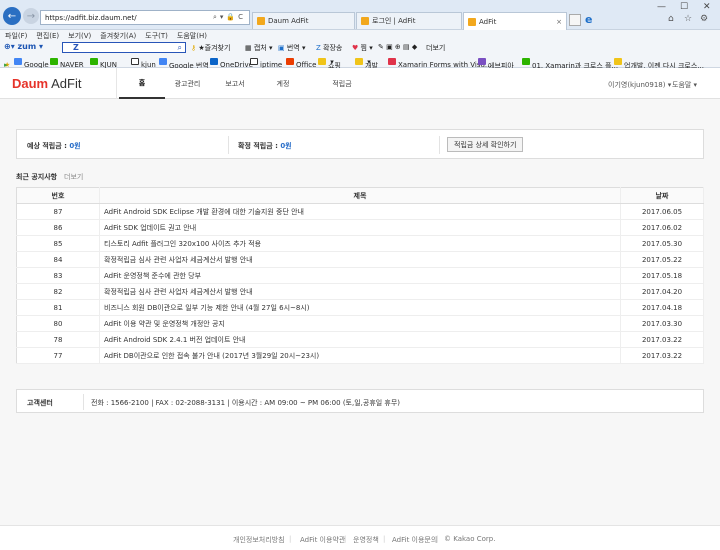  What do you see at coordinates (248, 48) in the screenshot?
I see `capture-icon: ▦` at bounding box center [248, 48].